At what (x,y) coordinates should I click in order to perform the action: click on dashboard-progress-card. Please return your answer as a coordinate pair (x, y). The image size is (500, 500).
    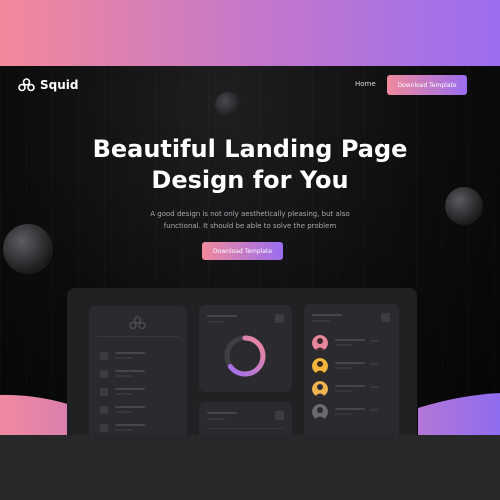
    Looking at the image, I should click on (245, 348).